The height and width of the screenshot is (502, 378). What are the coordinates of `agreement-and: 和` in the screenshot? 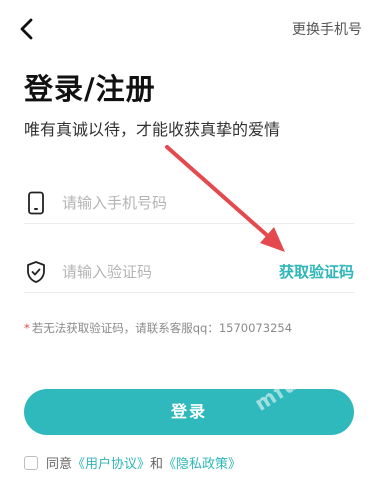 It's located at (157, 464).